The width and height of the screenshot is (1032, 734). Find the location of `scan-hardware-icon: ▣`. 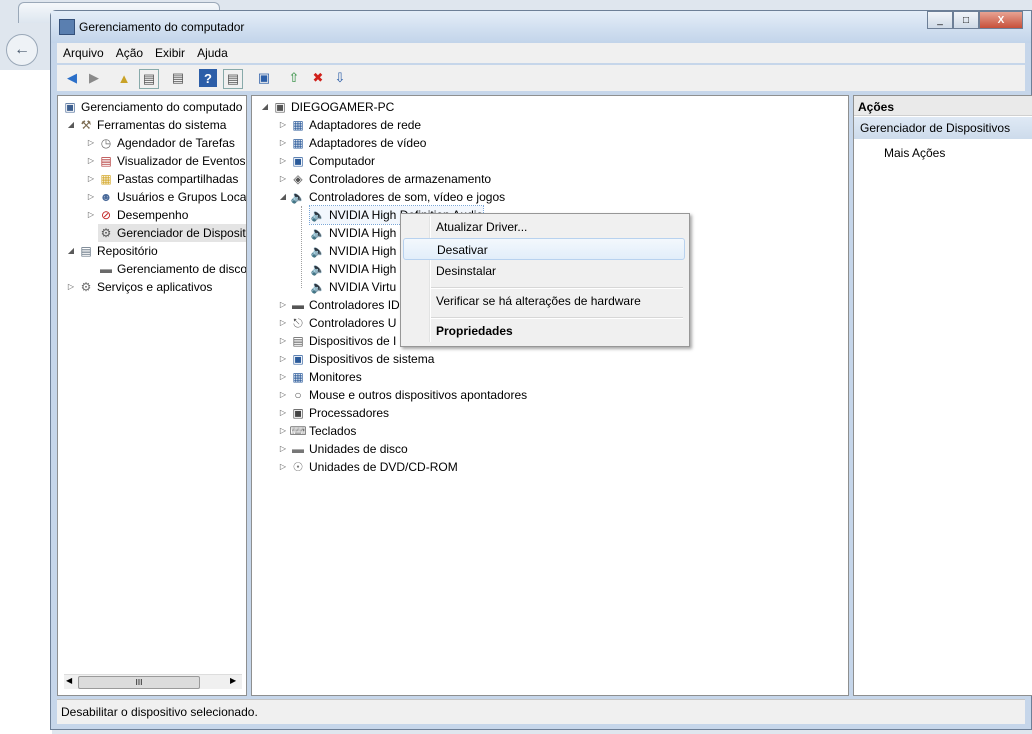

scan-hardware-icon: ▣ is located at coordinates (264, 78).